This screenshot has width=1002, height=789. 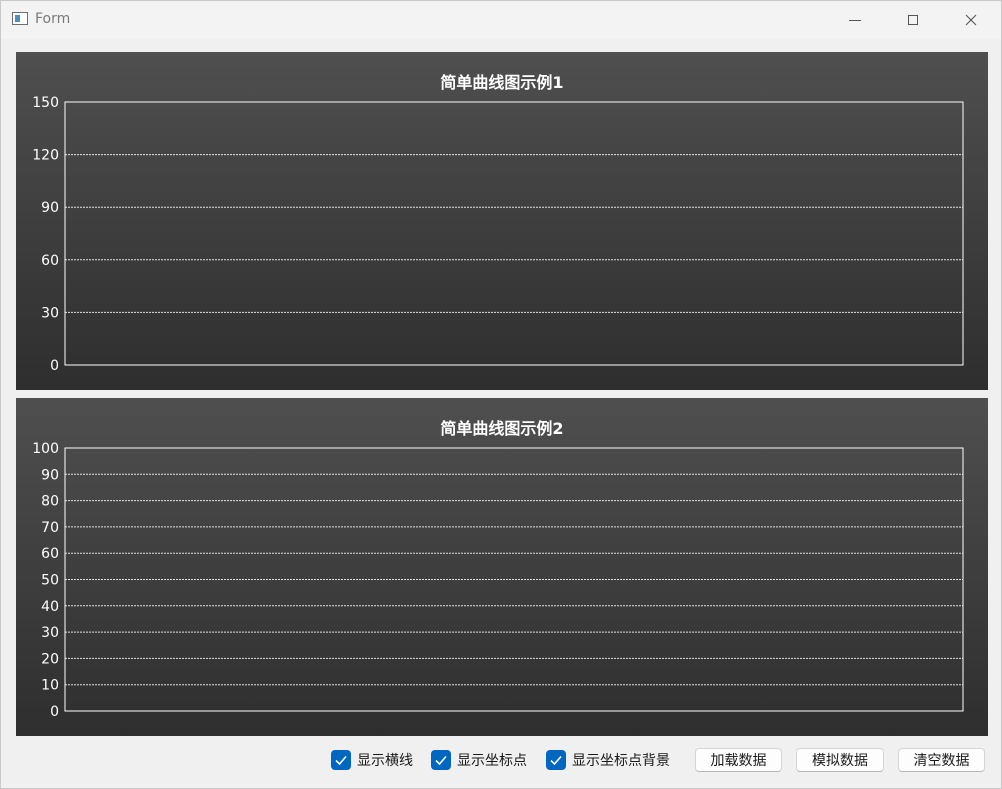 What do you see at coordinates (50, 528) in the screenshot?
I see `y-tick-label: 70` at bounding box center [50, 528].